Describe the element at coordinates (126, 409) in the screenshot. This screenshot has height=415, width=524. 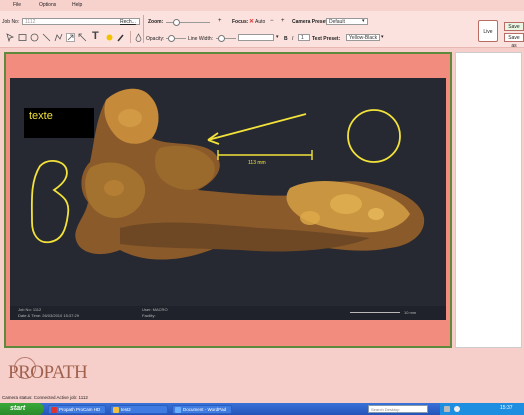
I see `taskbar-item-label: test2` at that location.